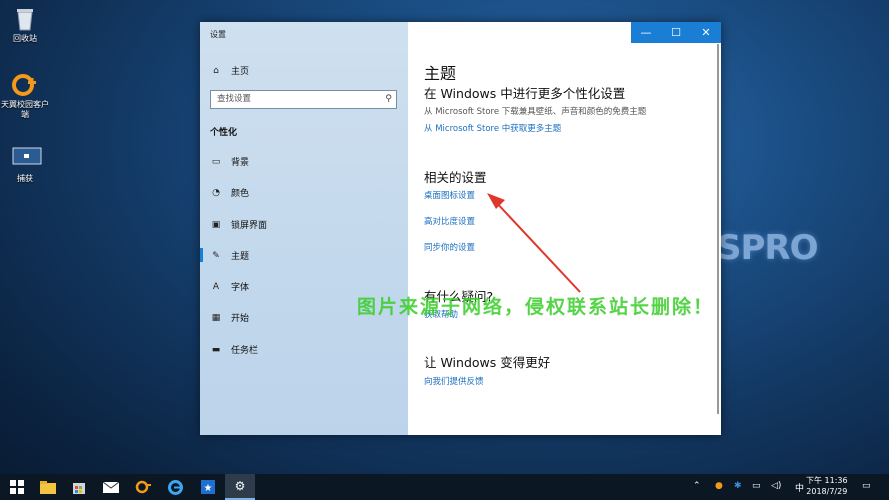 This screenshot has height=500, width=889. Describe the element at coordinates (776, 486) in the screenshot. I see `tray-volume-icon: ◁)` at that location.